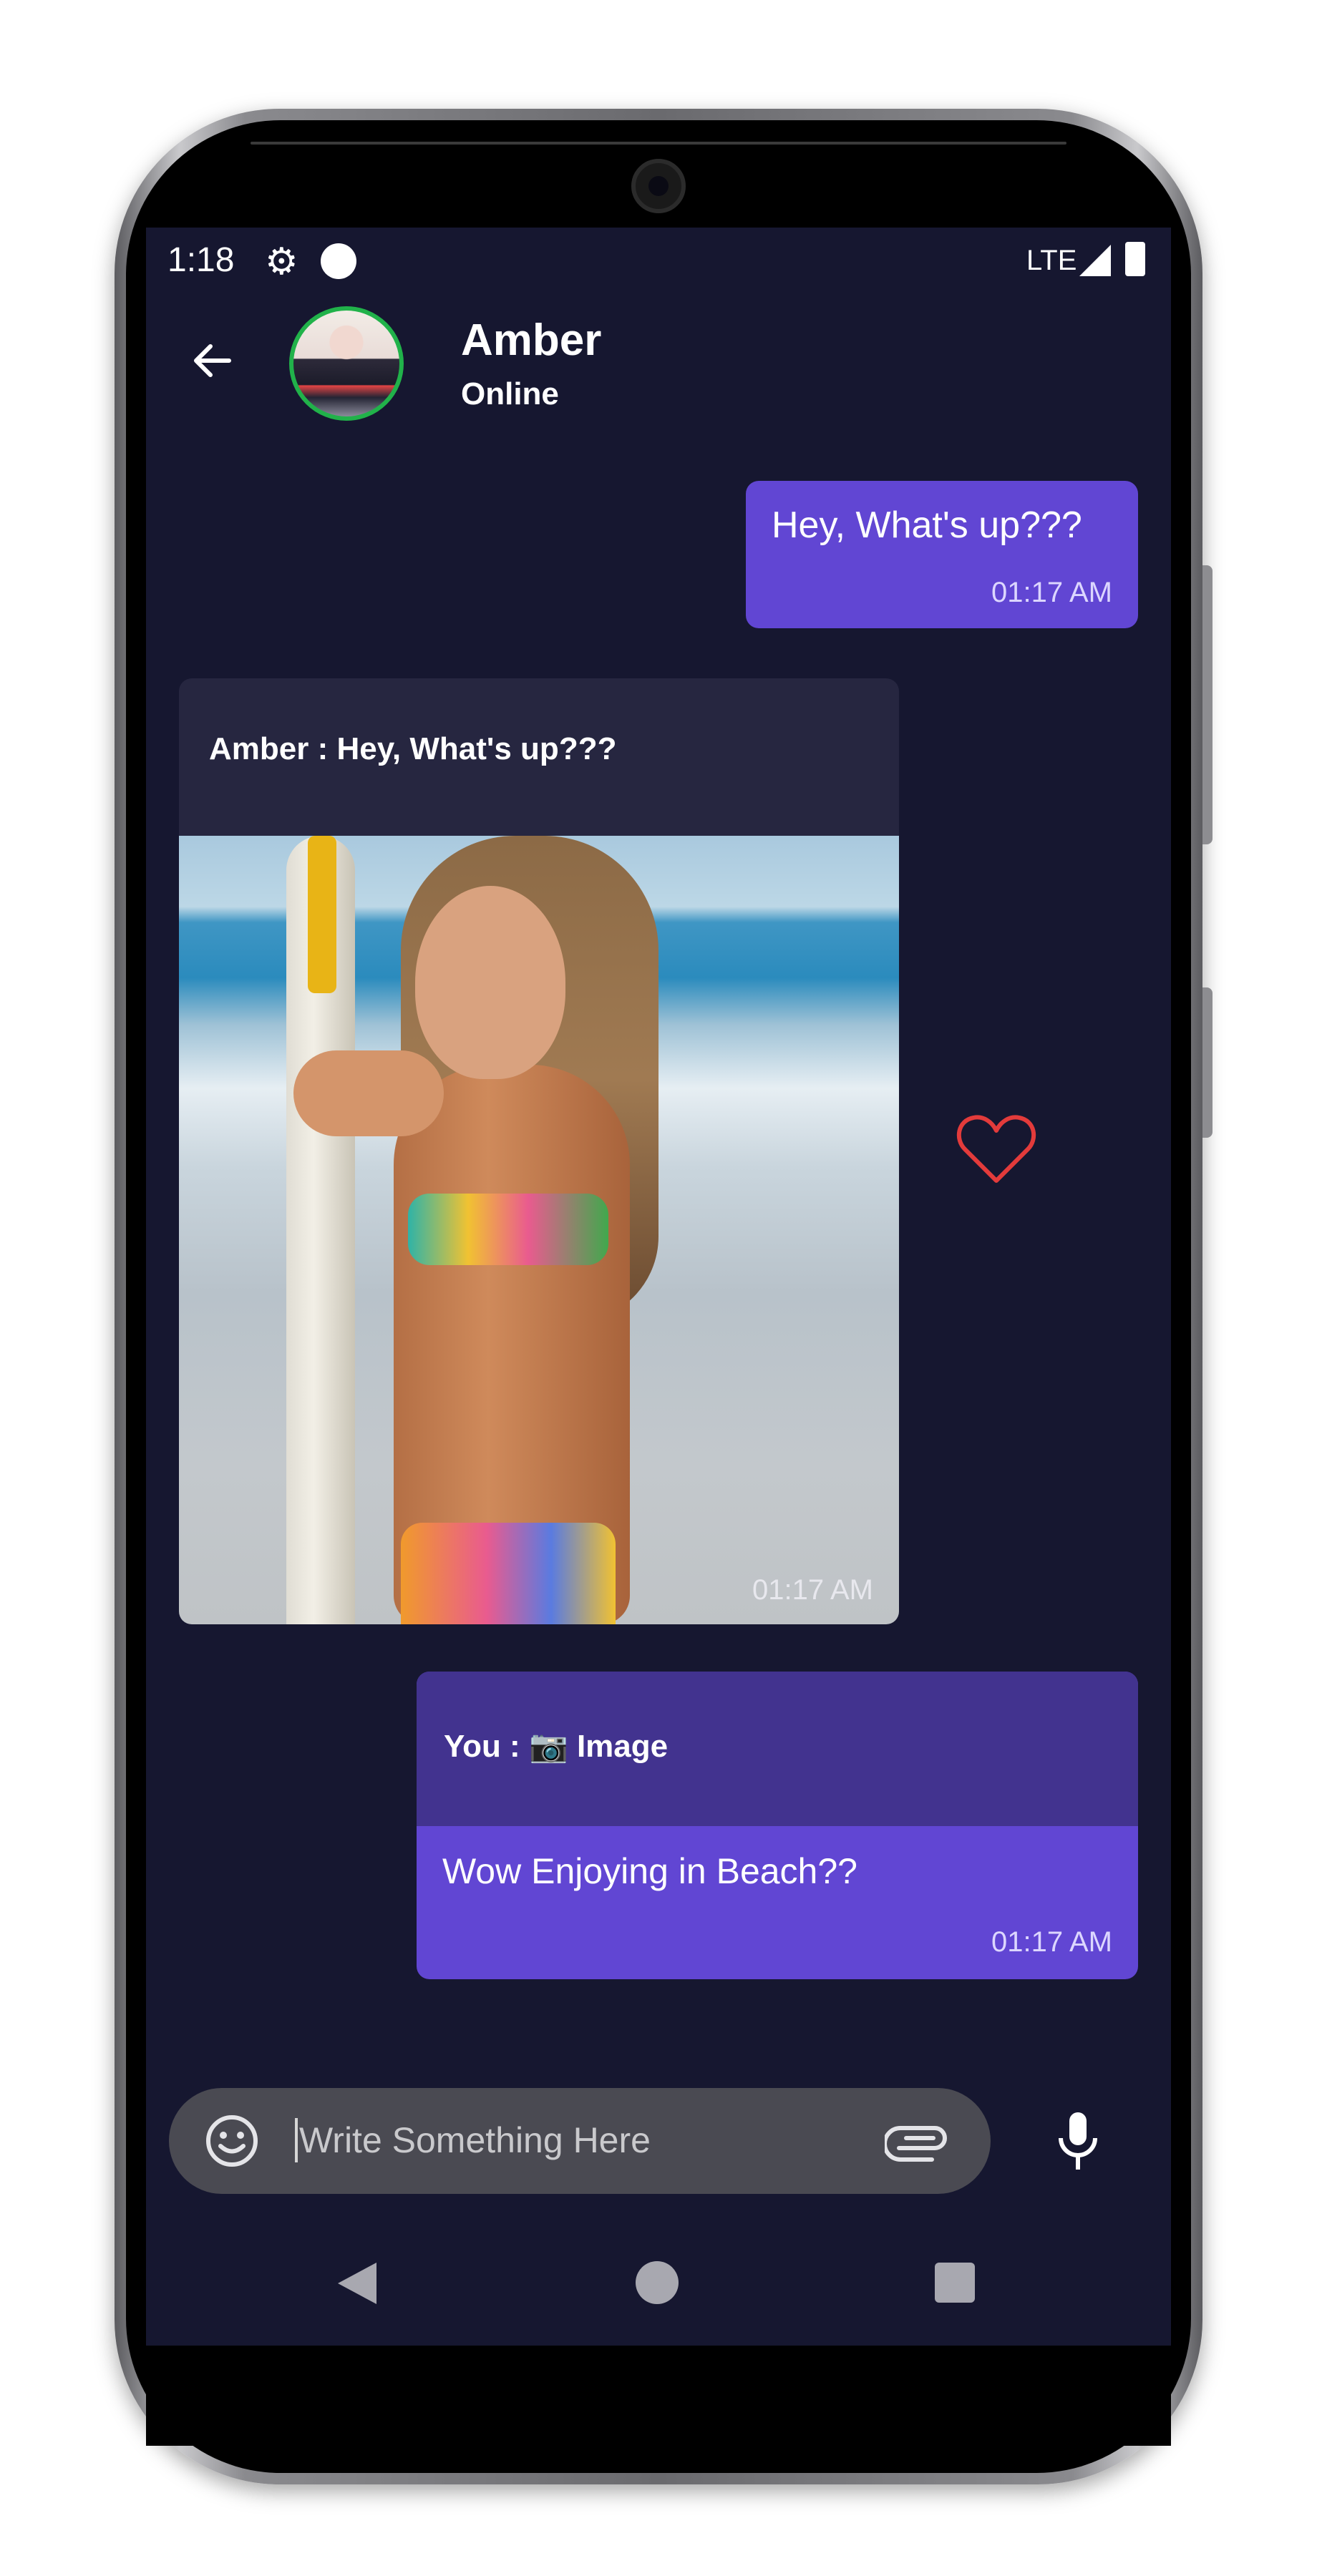 The image size is (1317, 2576). I want to click on reply-header: You : 📷 Image, so click(556, 1746).